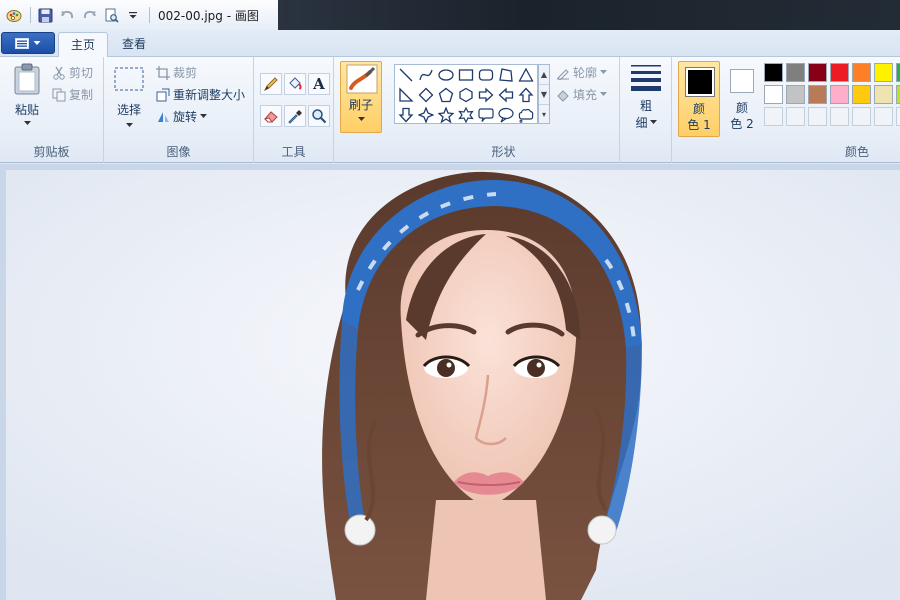 This screenshot has width=900, height=600. What do you see at coordinates (67, 15) in the screenshot?
I see `undo-icon` at bounding box center [67, 15].